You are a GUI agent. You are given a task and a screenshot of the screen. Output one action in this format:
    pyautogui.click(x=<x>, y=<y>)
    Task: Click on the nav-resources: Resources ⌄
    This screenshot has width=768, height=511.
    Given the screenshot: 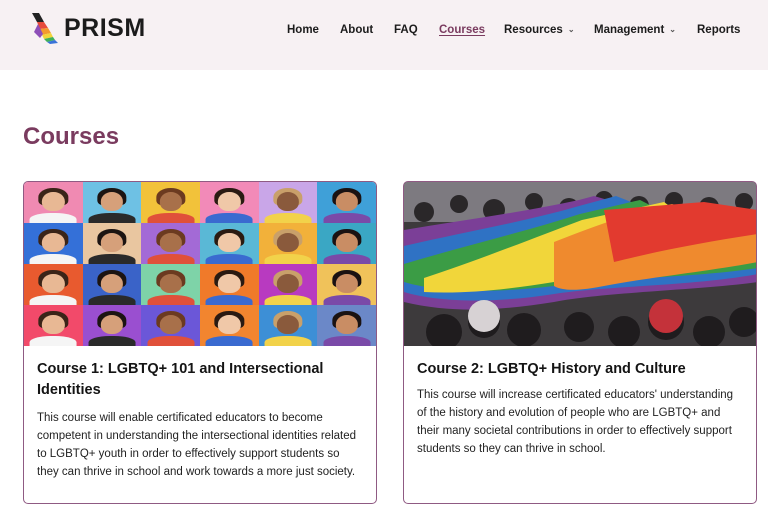 What is the action you would take?
    pyautogui.click(x=539, y=30)
    